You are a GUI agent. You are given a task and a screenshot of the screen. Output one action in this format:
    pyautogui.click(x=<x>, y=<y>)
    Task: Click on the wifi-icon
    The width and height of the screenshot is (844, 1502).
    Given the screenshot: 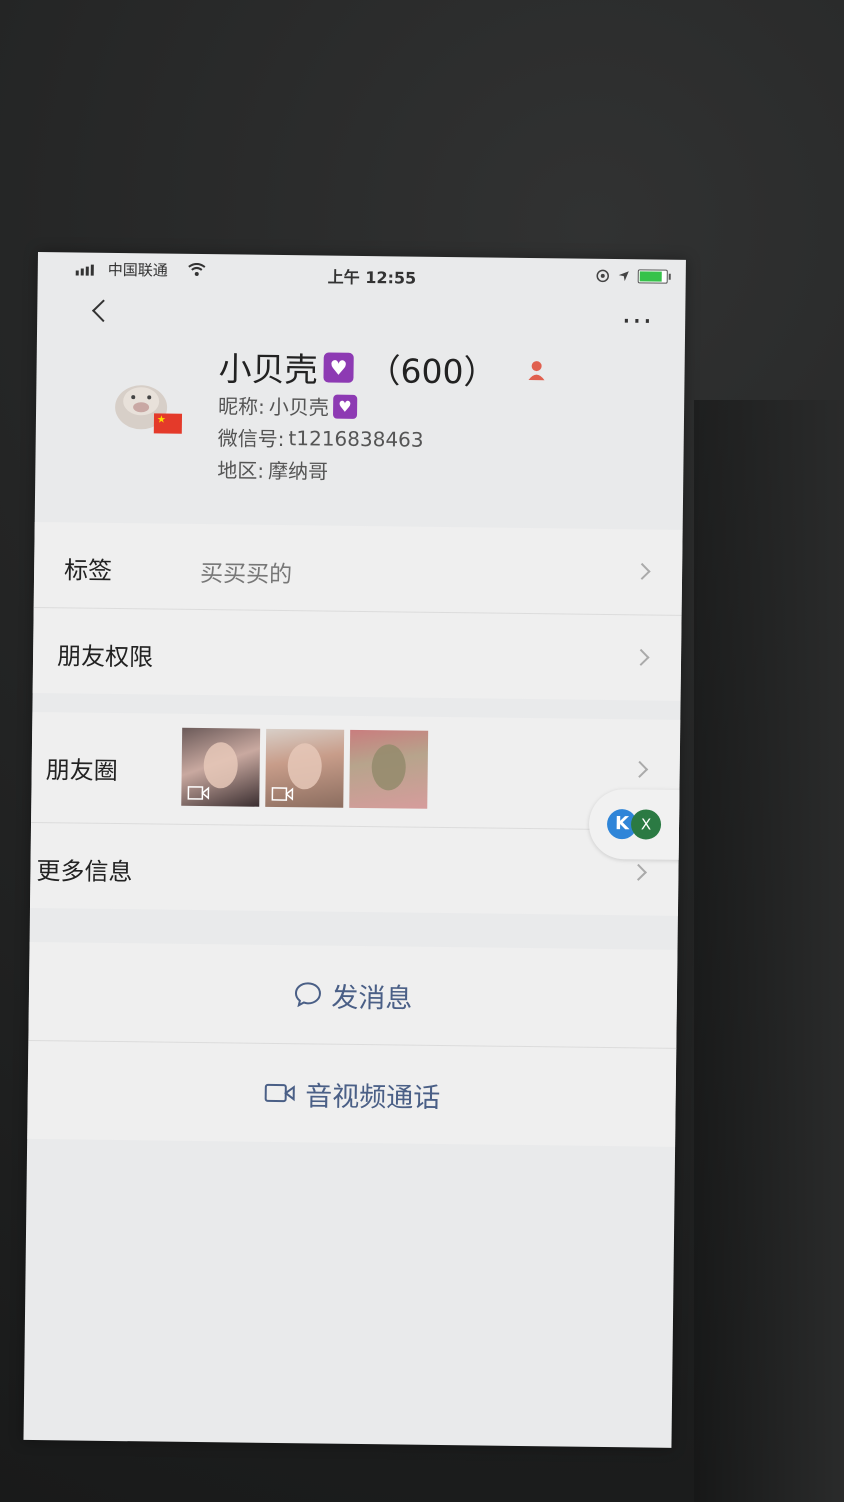 What is the action you would take?
    pyautogui.click(x=197, y=269)
    